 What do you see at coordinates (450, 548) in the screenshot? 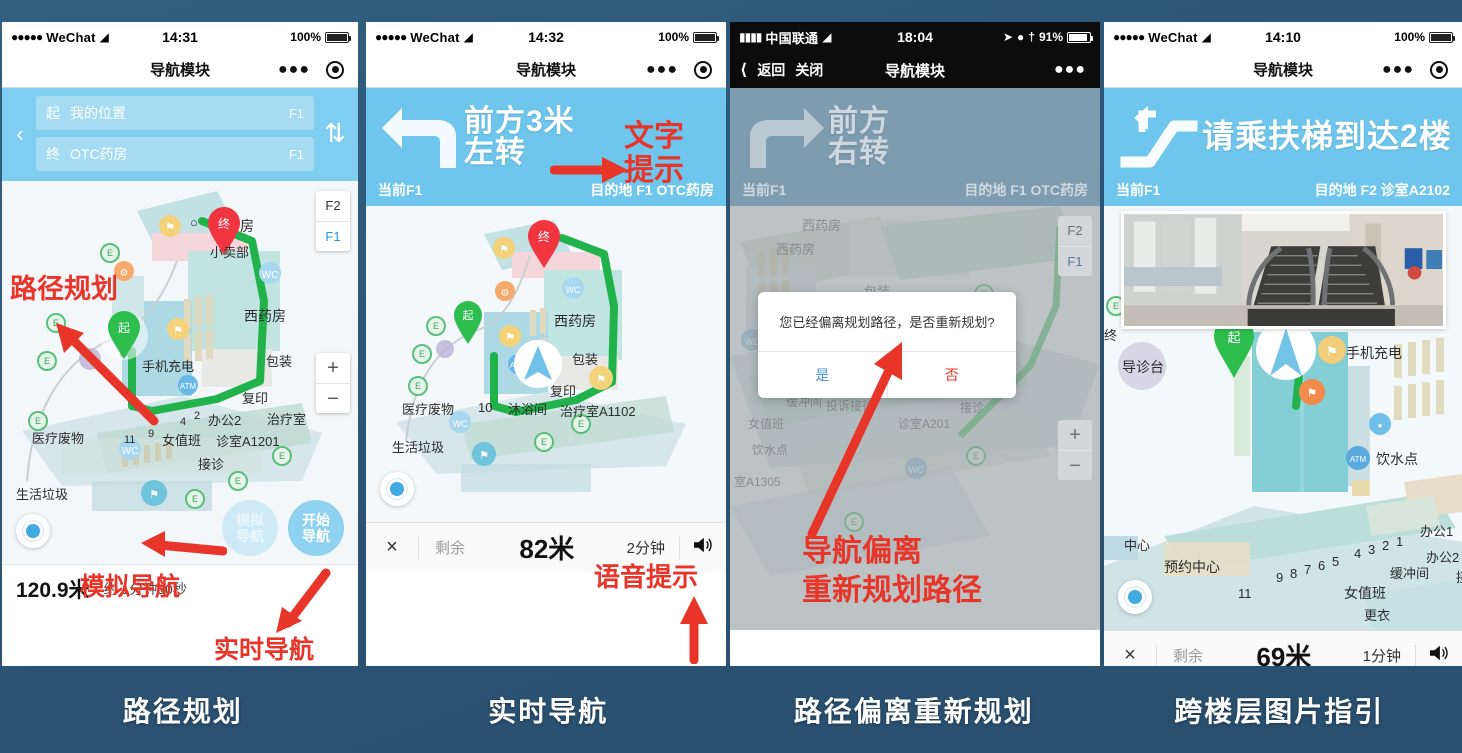
I see `remaining-label: 剩余` at bounding box center [450, 548].